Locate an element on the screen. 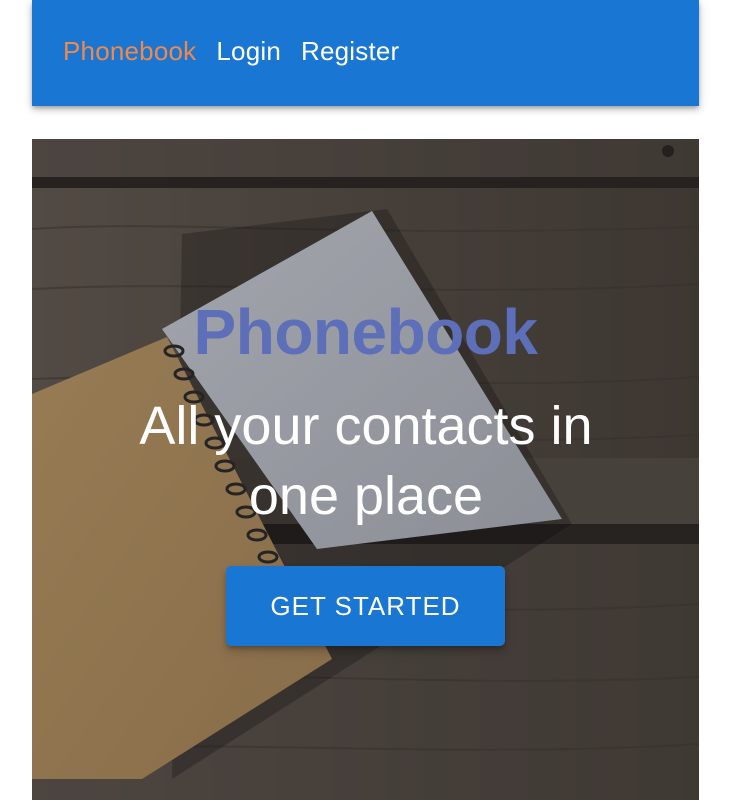 The image size is (730, 800). hero-subtitle: All your contacts in one place is located at coordinates (366, 461).